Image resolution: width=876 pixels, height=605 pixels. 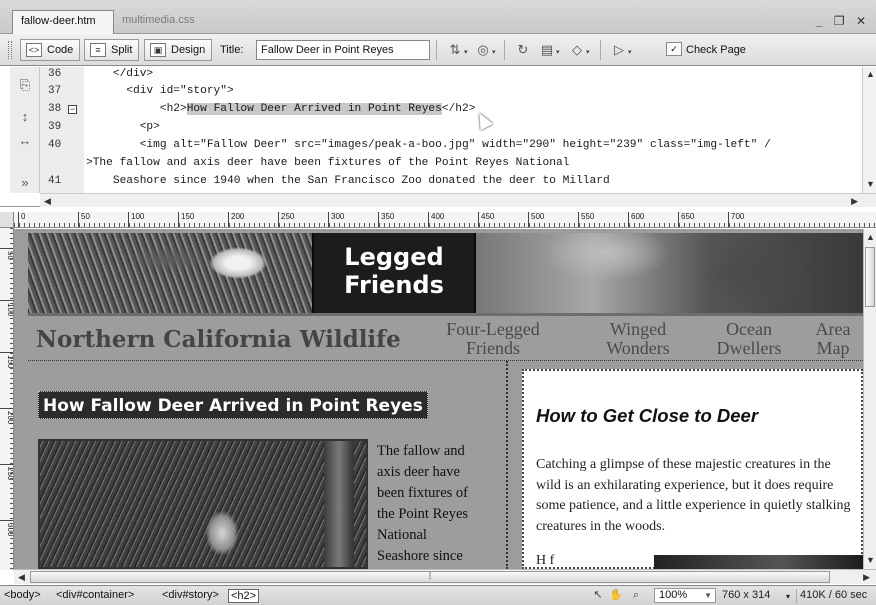 What do you see at coordinates (616, 595) in the screenshot?
I see `hand-tool-icon: ✋` at bounding box center [616, 595].